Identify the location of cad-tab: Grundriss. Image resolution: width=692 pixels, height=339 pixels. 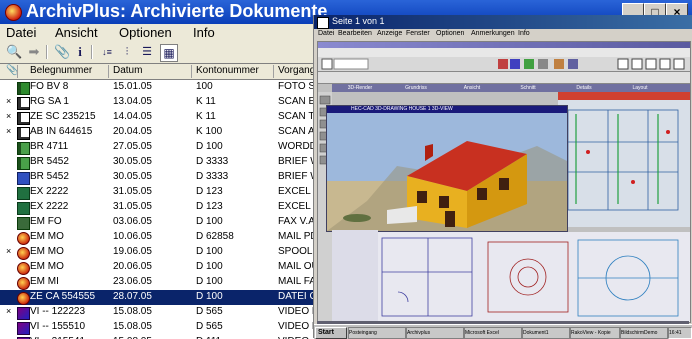
(416, 88).